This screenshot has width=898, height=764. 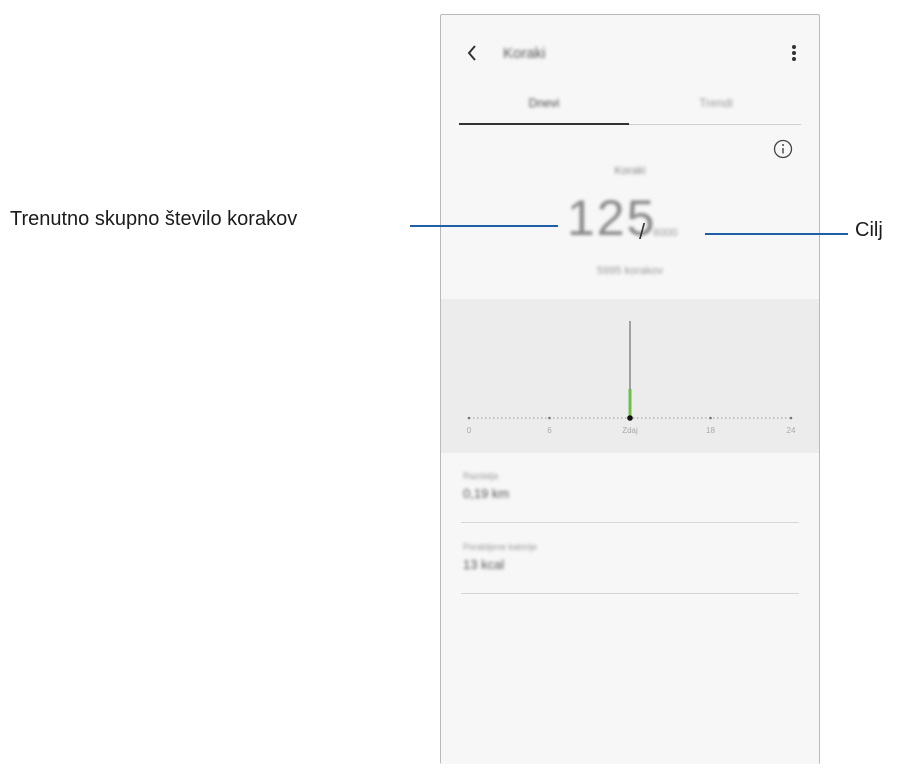 I want to click on hourly-steps-chart: 0 6 Zdaj 18 24, so click(x=630, y=376).